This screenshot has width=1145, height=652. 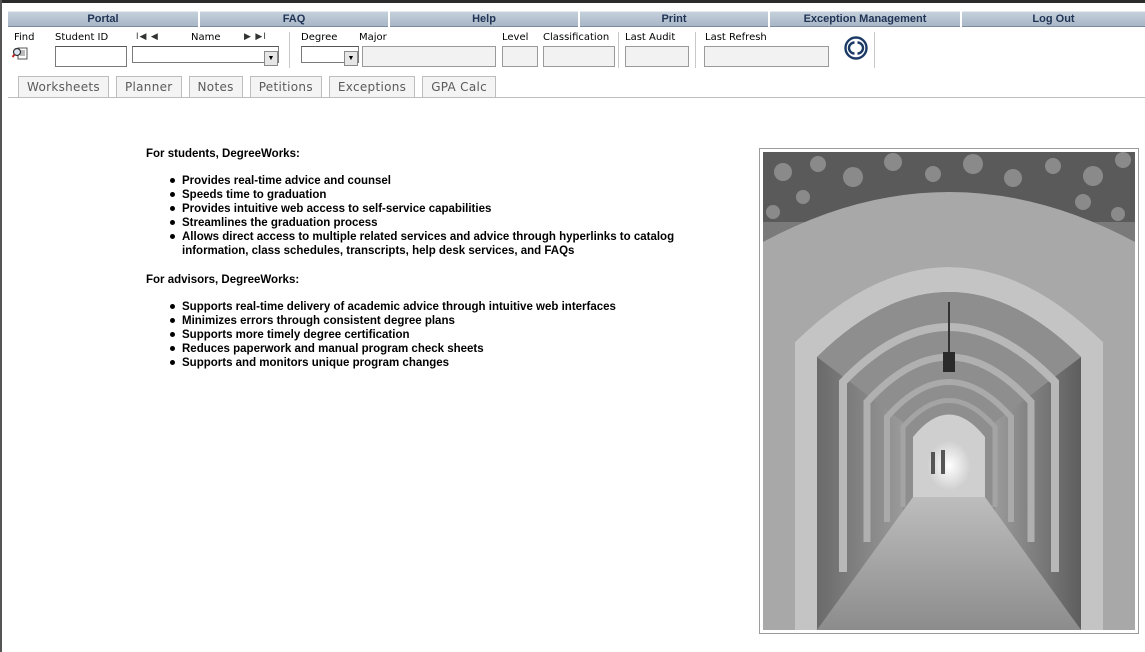 I want to click on list-item: Speeds time to graduation, so click(x=447, y=195).